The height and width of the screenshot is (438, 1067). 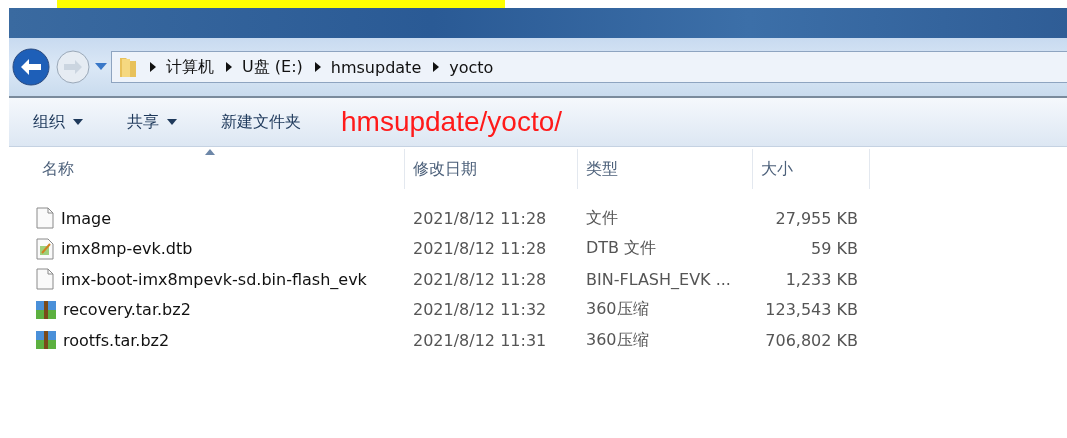 I want to click on file-name: rootfs.tar.bz2, so click(x=217, y=340).